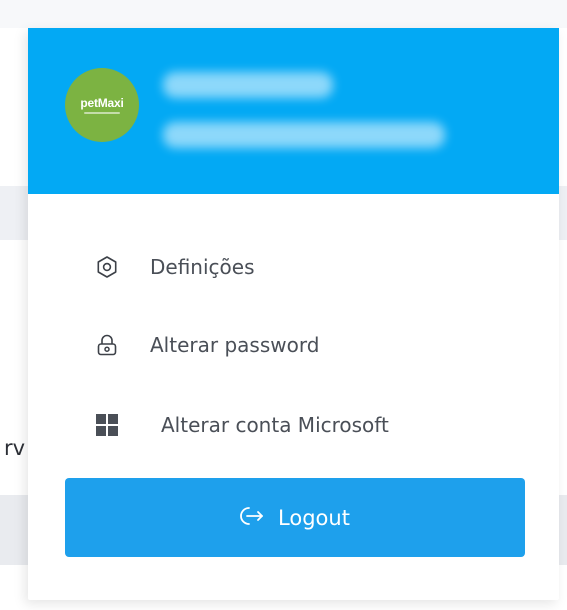  Describe the element at coordinates (293, 267) in the screenshot. I see `menu-item-settings: Definições` at that location.